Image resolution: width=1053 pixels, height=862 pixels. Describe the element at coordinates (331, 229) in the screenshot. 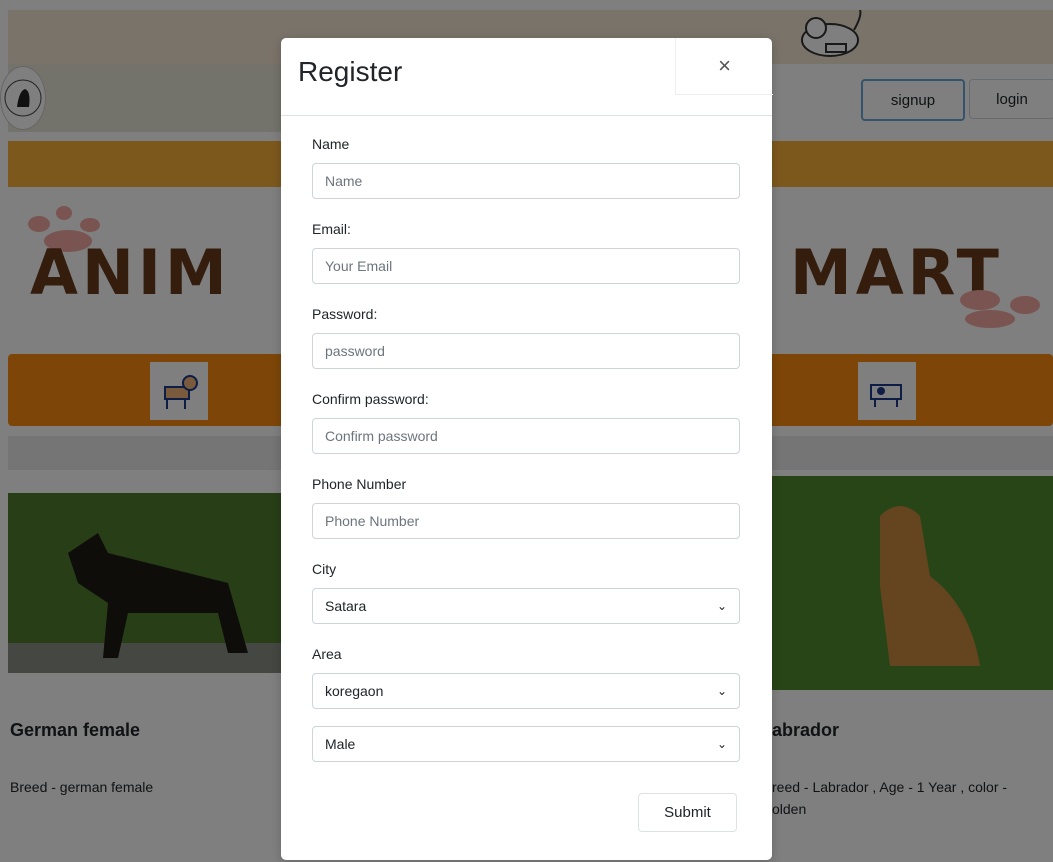

I see `email-label: Email:` at that location.